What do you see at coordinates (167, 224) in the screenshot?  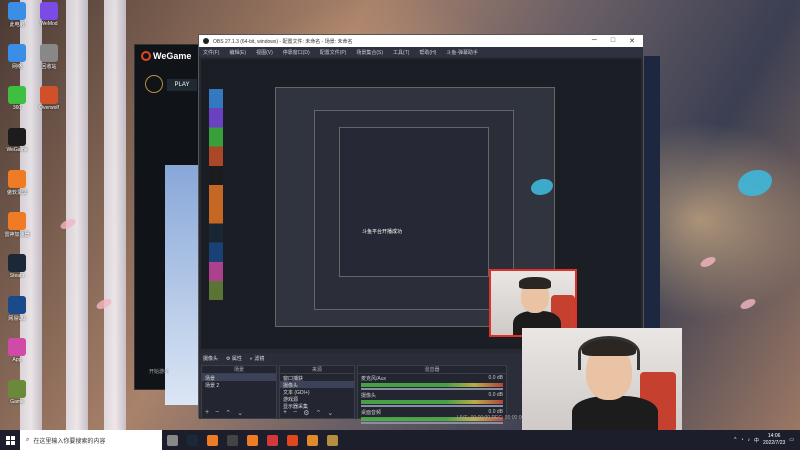 I see `wegame-window: WeGame PLAY 开始游戏` at bounding box center [167, 224].